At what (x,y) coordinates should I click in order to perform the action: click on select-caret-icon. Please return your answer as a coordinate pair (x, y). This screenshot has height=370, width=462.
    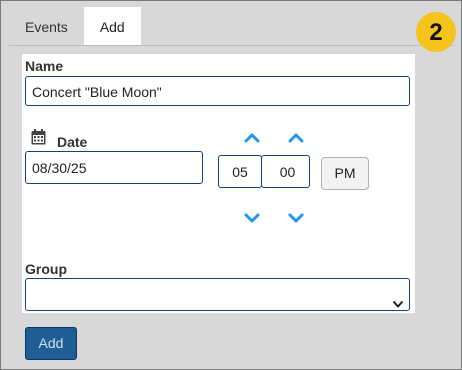
    Looking at the image, I should click on (398, 304).